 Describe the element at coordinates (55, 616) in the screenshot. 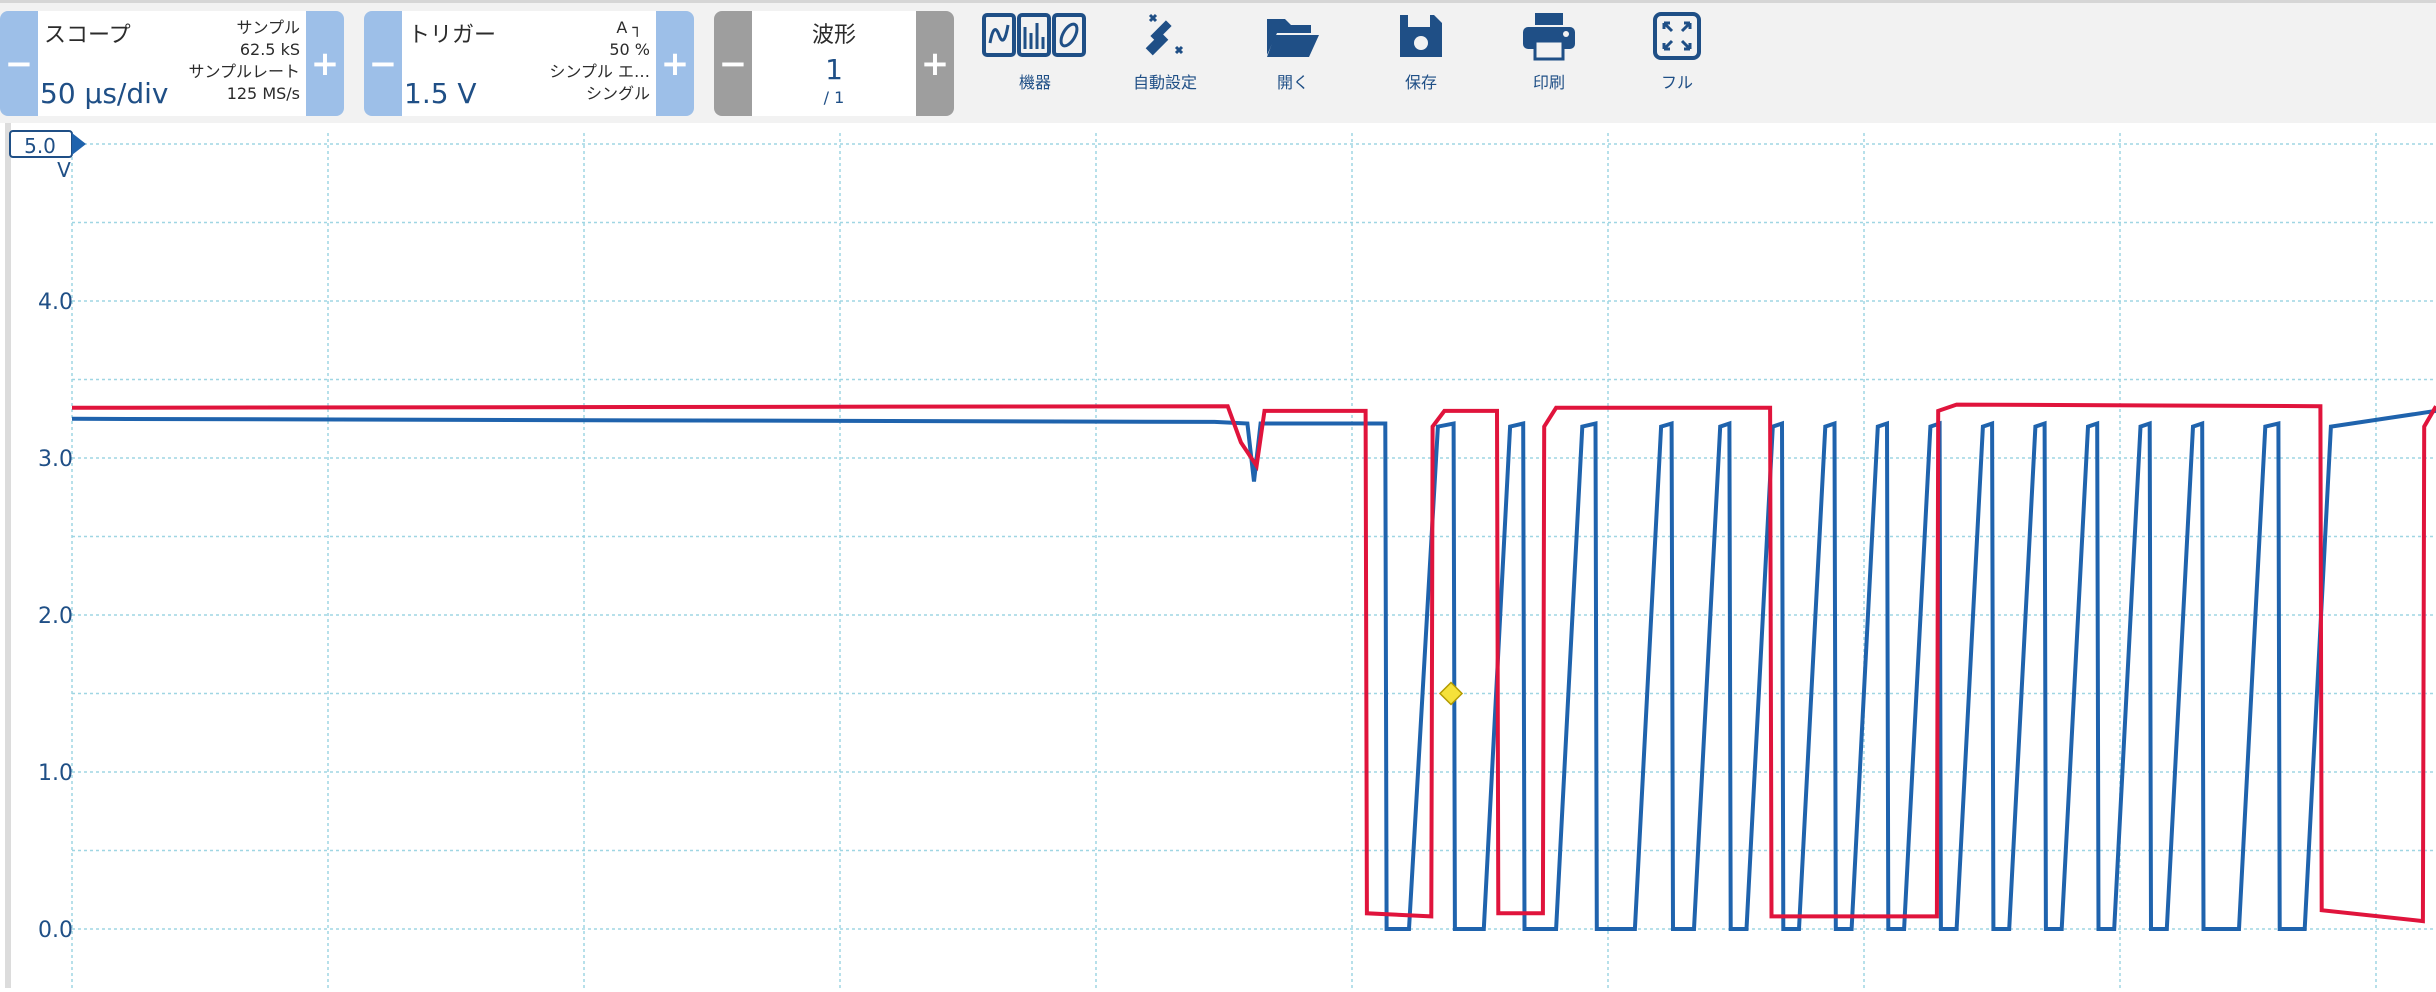

I see `y-tick-label: 2.0` at that location.